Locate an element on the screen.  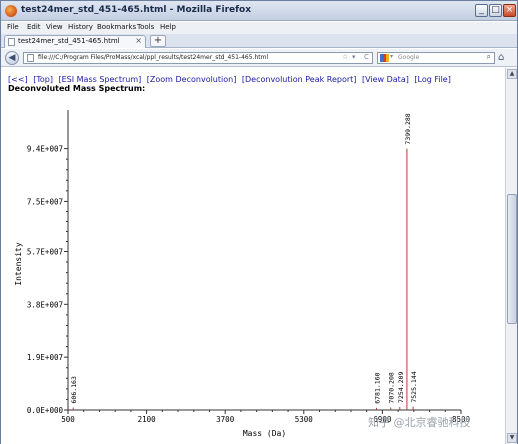
tab-label: test24mer_std_451-465.html is located at coordinates (69, 41).